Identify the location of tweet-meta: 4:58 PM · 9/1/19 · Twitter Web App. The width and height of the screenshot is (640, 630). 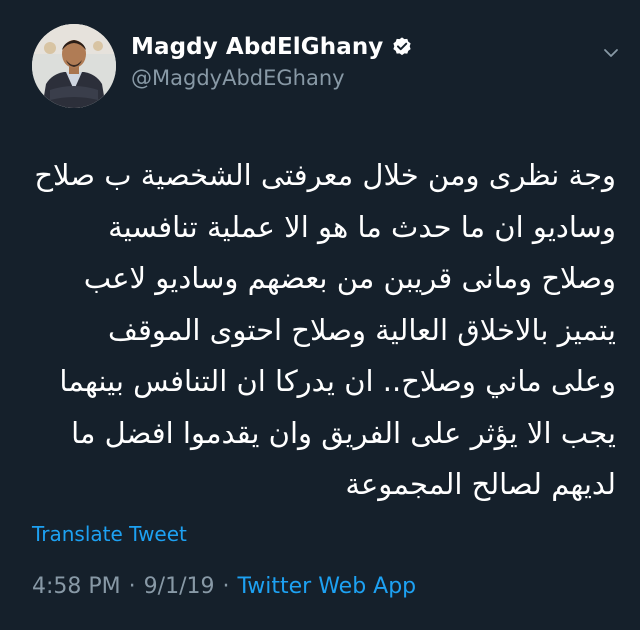
(224, 586).